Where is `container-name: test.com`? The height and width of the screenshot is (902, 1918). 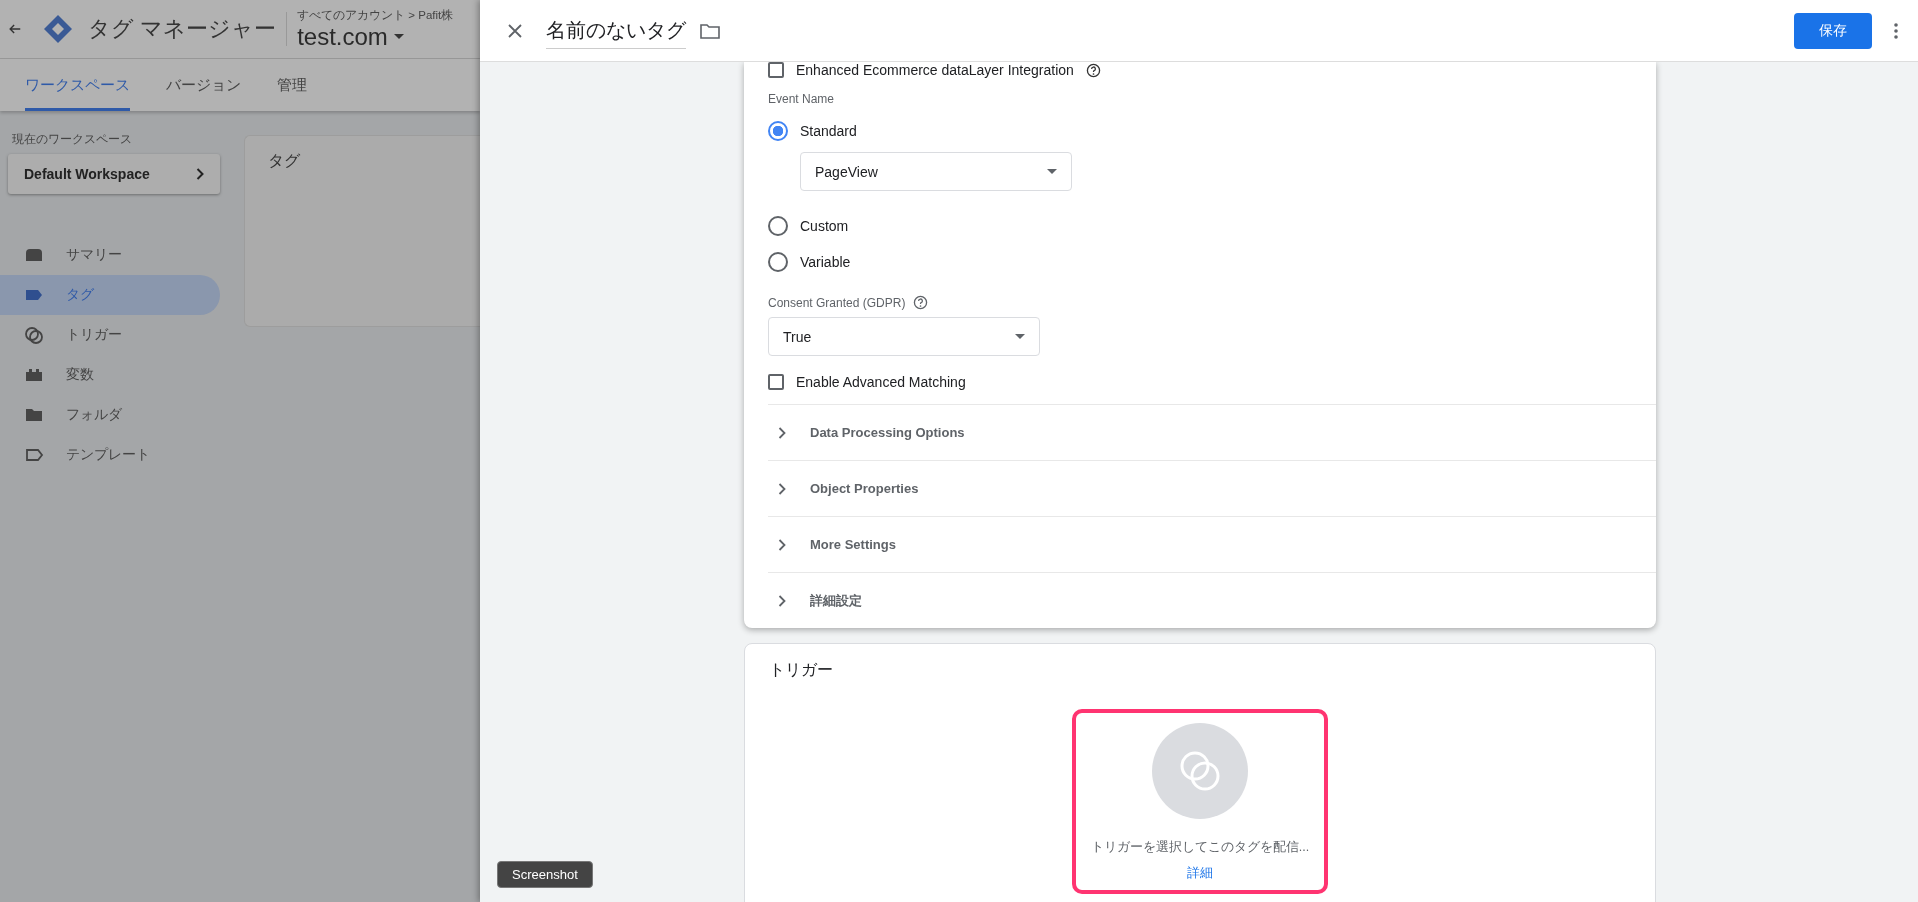
container-name: test.com is located at coordinates (342, 36).